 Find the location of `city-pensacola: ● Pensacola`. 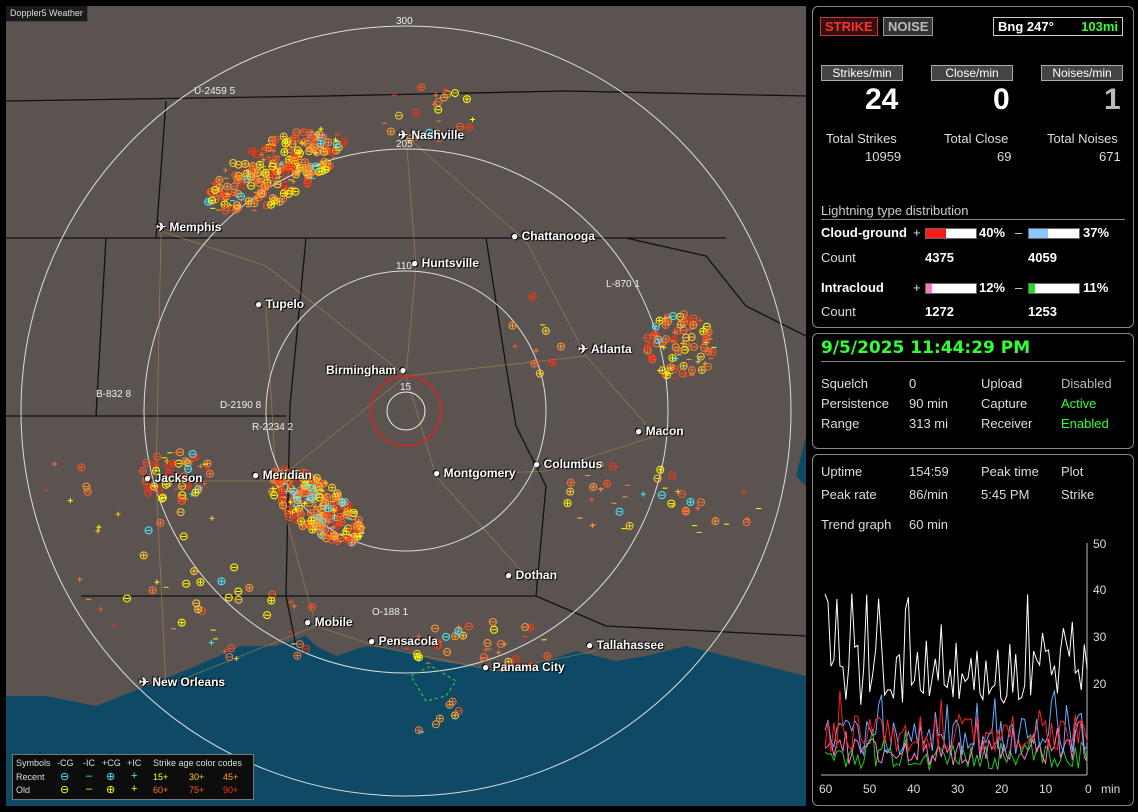

city-pensacola: ● Pensacola is located at coordinates (403, 641).